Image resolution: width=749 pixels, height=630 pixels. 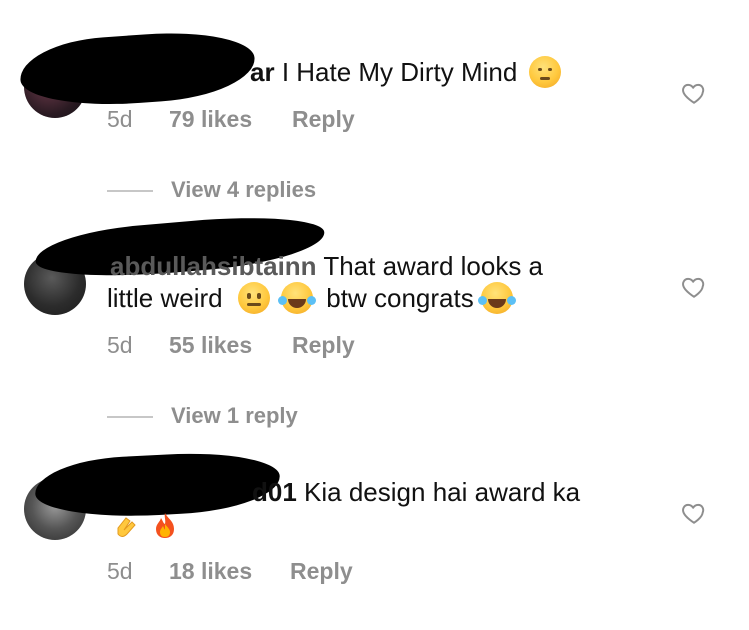 What do you see at coordinates (120, 571) in the screenshot?
I see `timestamp: 5d` at bounding box center [120, 571].